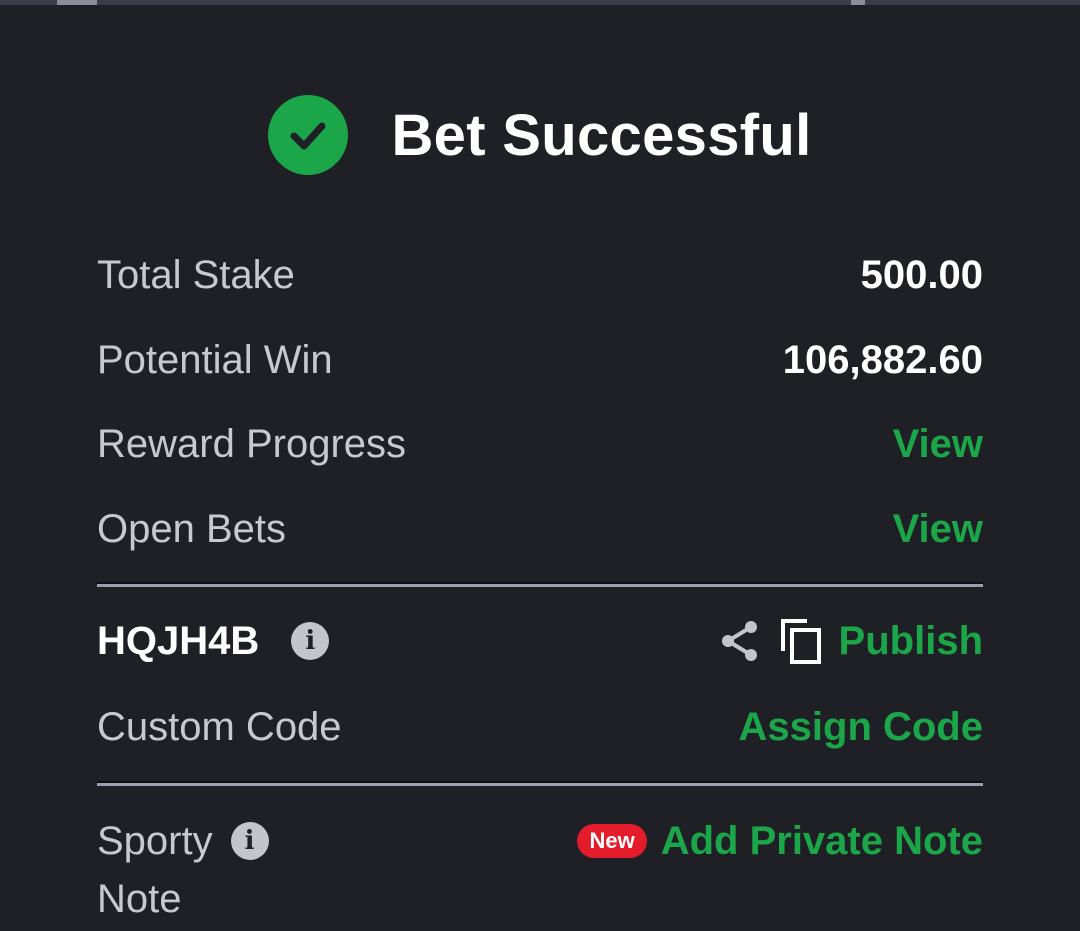  Describe the element at coordinates (921, 274) in the screenshot. I see `total-stake-value: 500.00` at that location.